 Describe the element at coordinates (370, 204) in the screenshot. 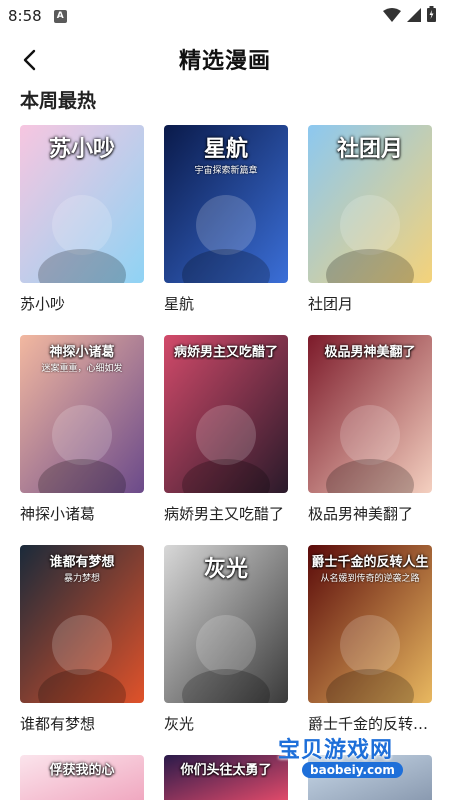

I see `comic-cover-image: 社团月` at that location.